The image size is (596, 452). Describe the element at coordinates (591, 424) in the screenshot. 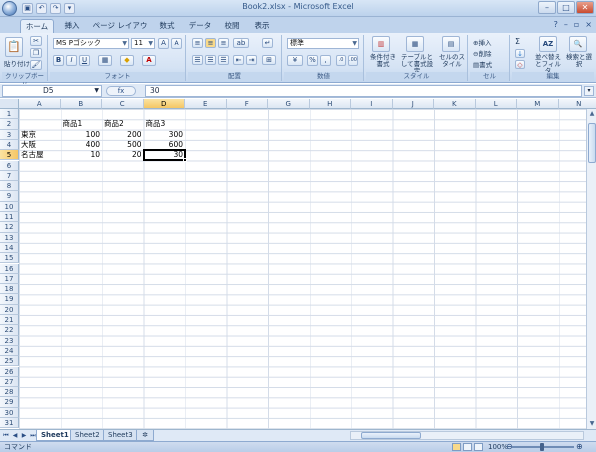

I see `scroll-down-icon: ▼` at that location.